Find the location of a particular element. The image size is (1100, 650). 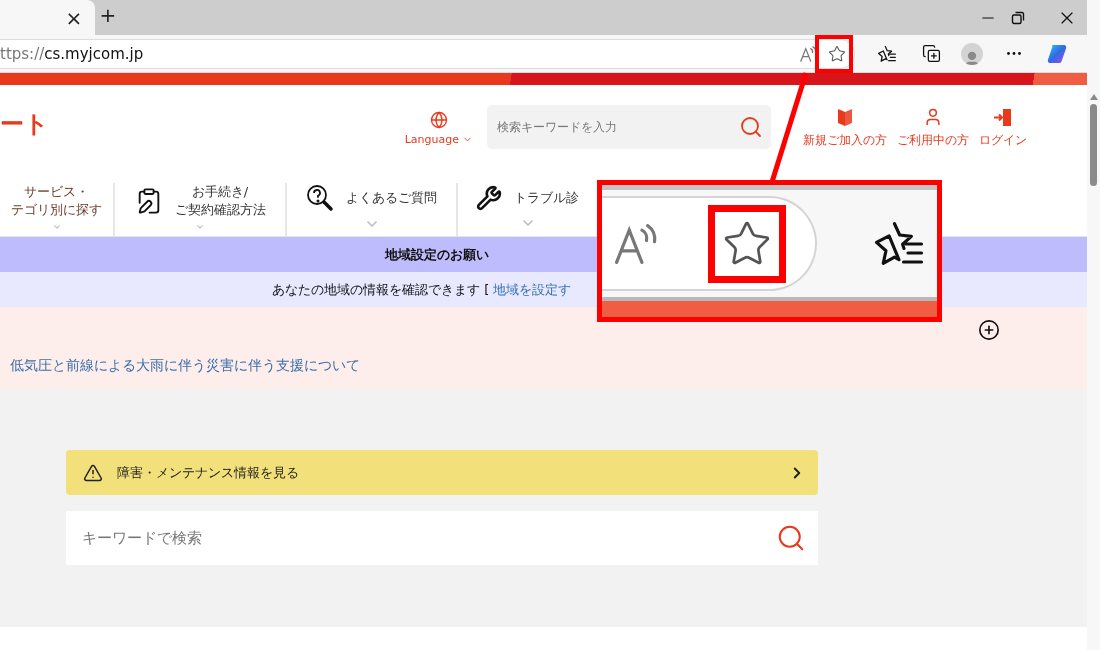

expand-button is located at coordinates (989, 330).